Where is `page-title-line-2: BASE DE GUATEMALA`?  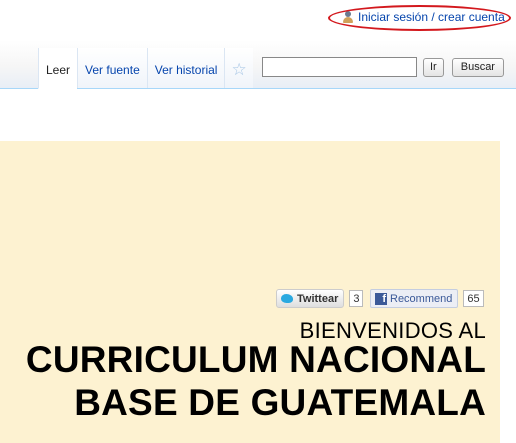
page-title-line-2: BASE DE GUATEMALA is located at coordinates (280, 402).